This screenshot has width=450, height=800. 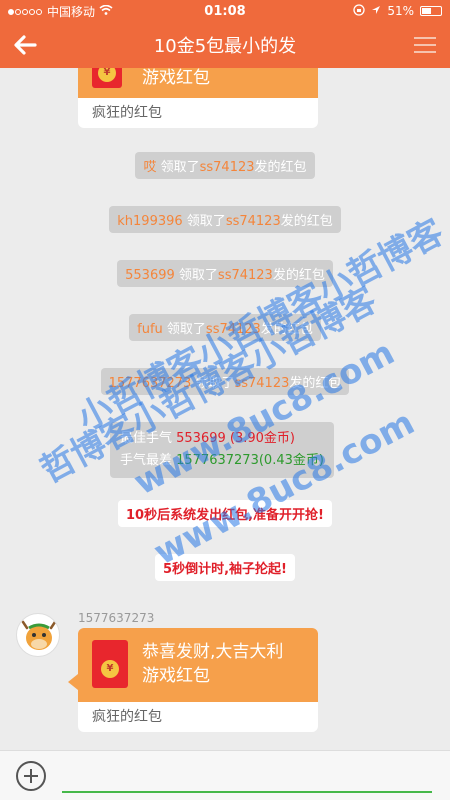 I want to click on nav-bar: 10金5包最小的发, so click(x=225, y=45).